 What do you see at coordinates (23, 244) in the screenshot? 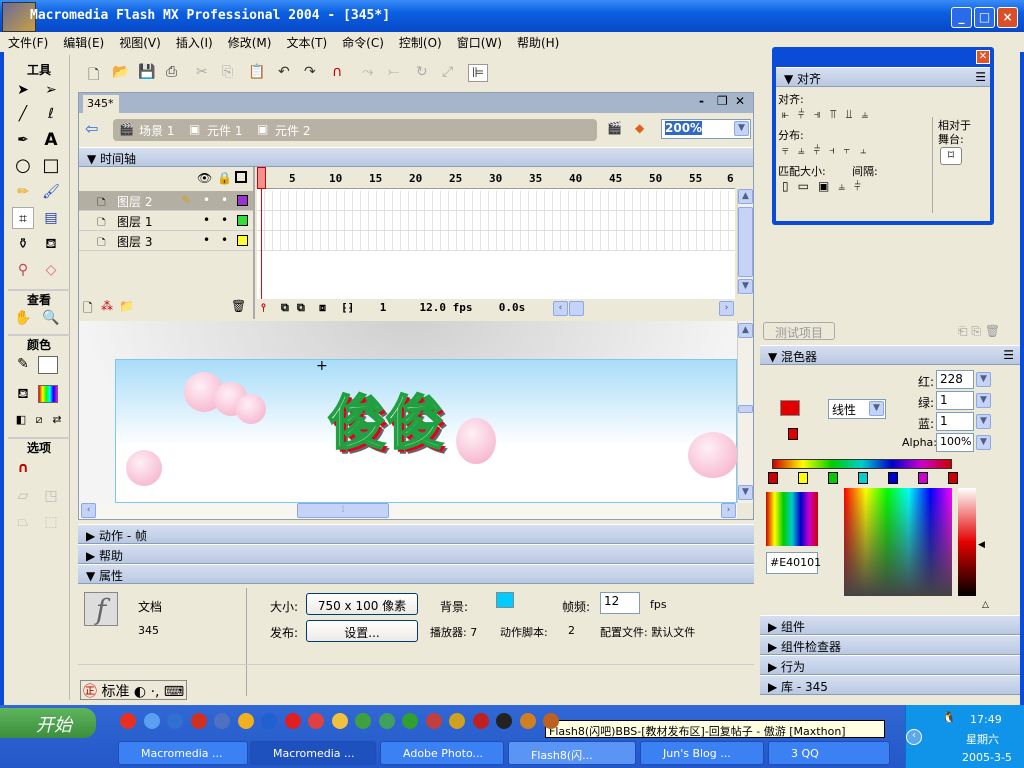
I see `ink-bottle-tool-icon: ⚱` at bounding box center [23, 244].